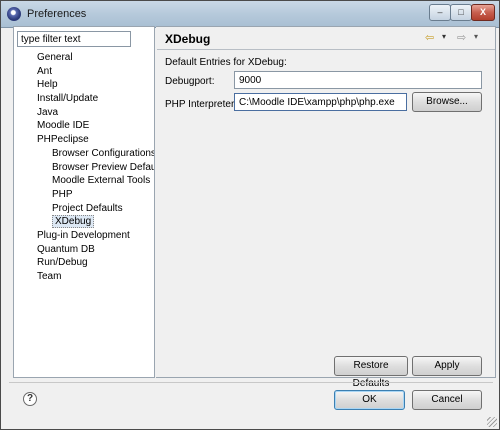 The image size is (500, 430). What do you see at coordinates (461, 12) in the screenshot?
I see `maximize-button: □` at bounding box center [461, 12].